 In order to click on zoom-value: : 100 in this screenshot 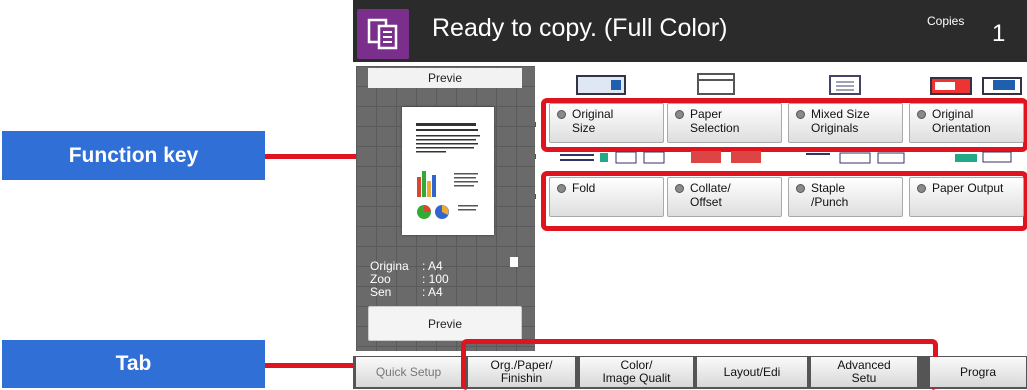, I will do `click(435, 279)`.